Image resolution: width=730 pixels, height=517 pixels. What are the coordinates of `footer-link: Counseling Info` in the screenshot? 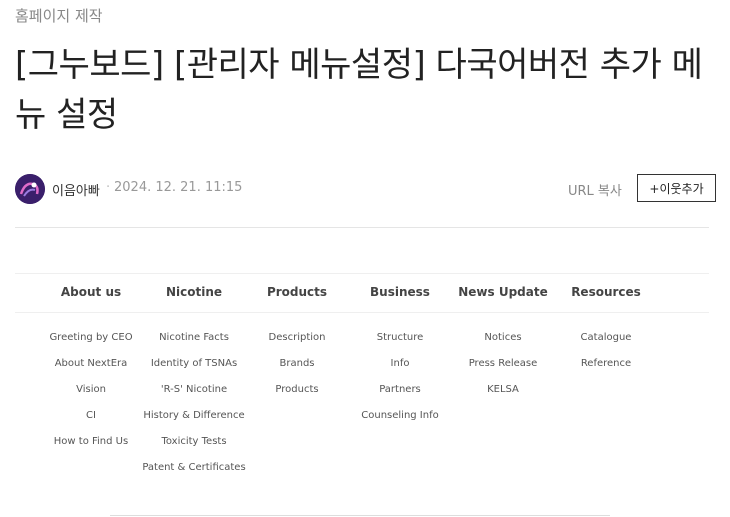 It's located at (400, 422).